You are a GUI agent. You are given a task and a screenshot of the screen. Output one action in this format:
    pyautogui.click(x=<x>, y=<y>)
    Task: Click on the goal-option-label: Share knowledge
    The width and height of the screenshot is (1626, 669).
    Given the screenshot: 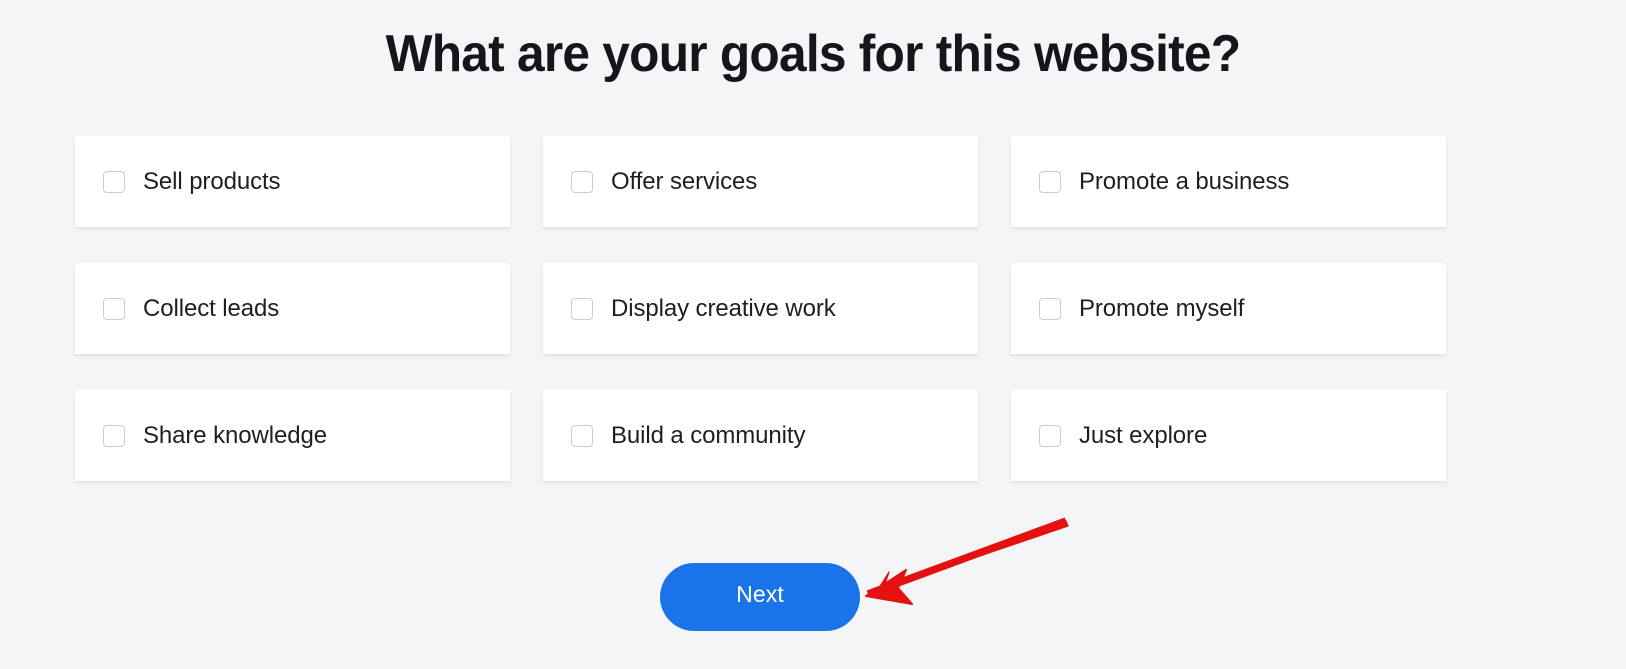 What is the action you would take?
    pyautogui.click(x=235, y=435)
    